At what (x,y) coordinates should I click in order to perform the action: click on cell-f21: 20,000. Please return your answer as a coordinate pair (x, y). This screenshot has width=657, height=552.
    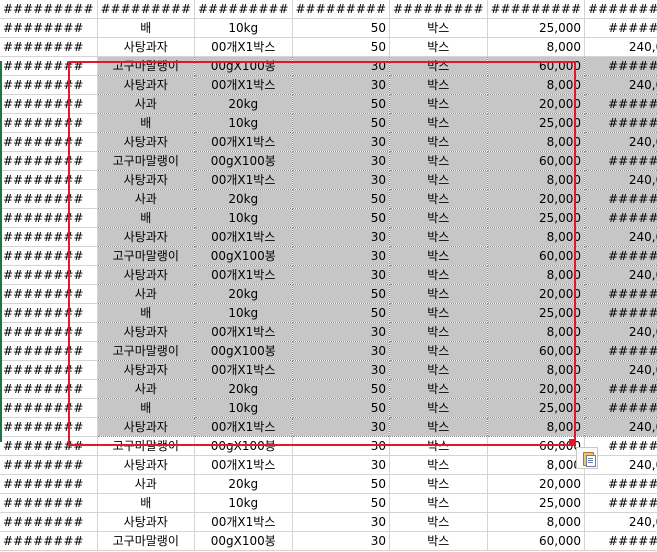
    Looking at the image, I should click on (536, 389).